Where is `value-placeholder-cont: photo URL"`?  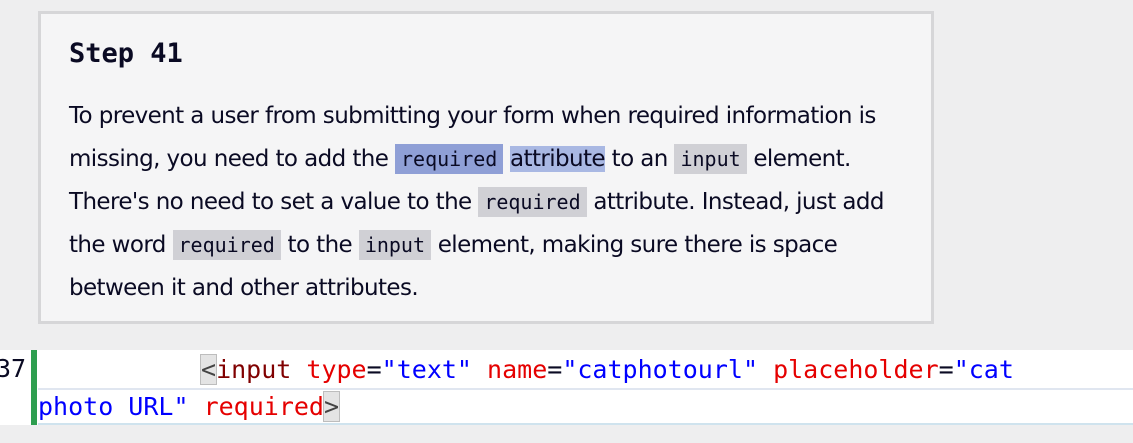 value-placeholder-cont: photo URL" is located at coordinates (113, 406).